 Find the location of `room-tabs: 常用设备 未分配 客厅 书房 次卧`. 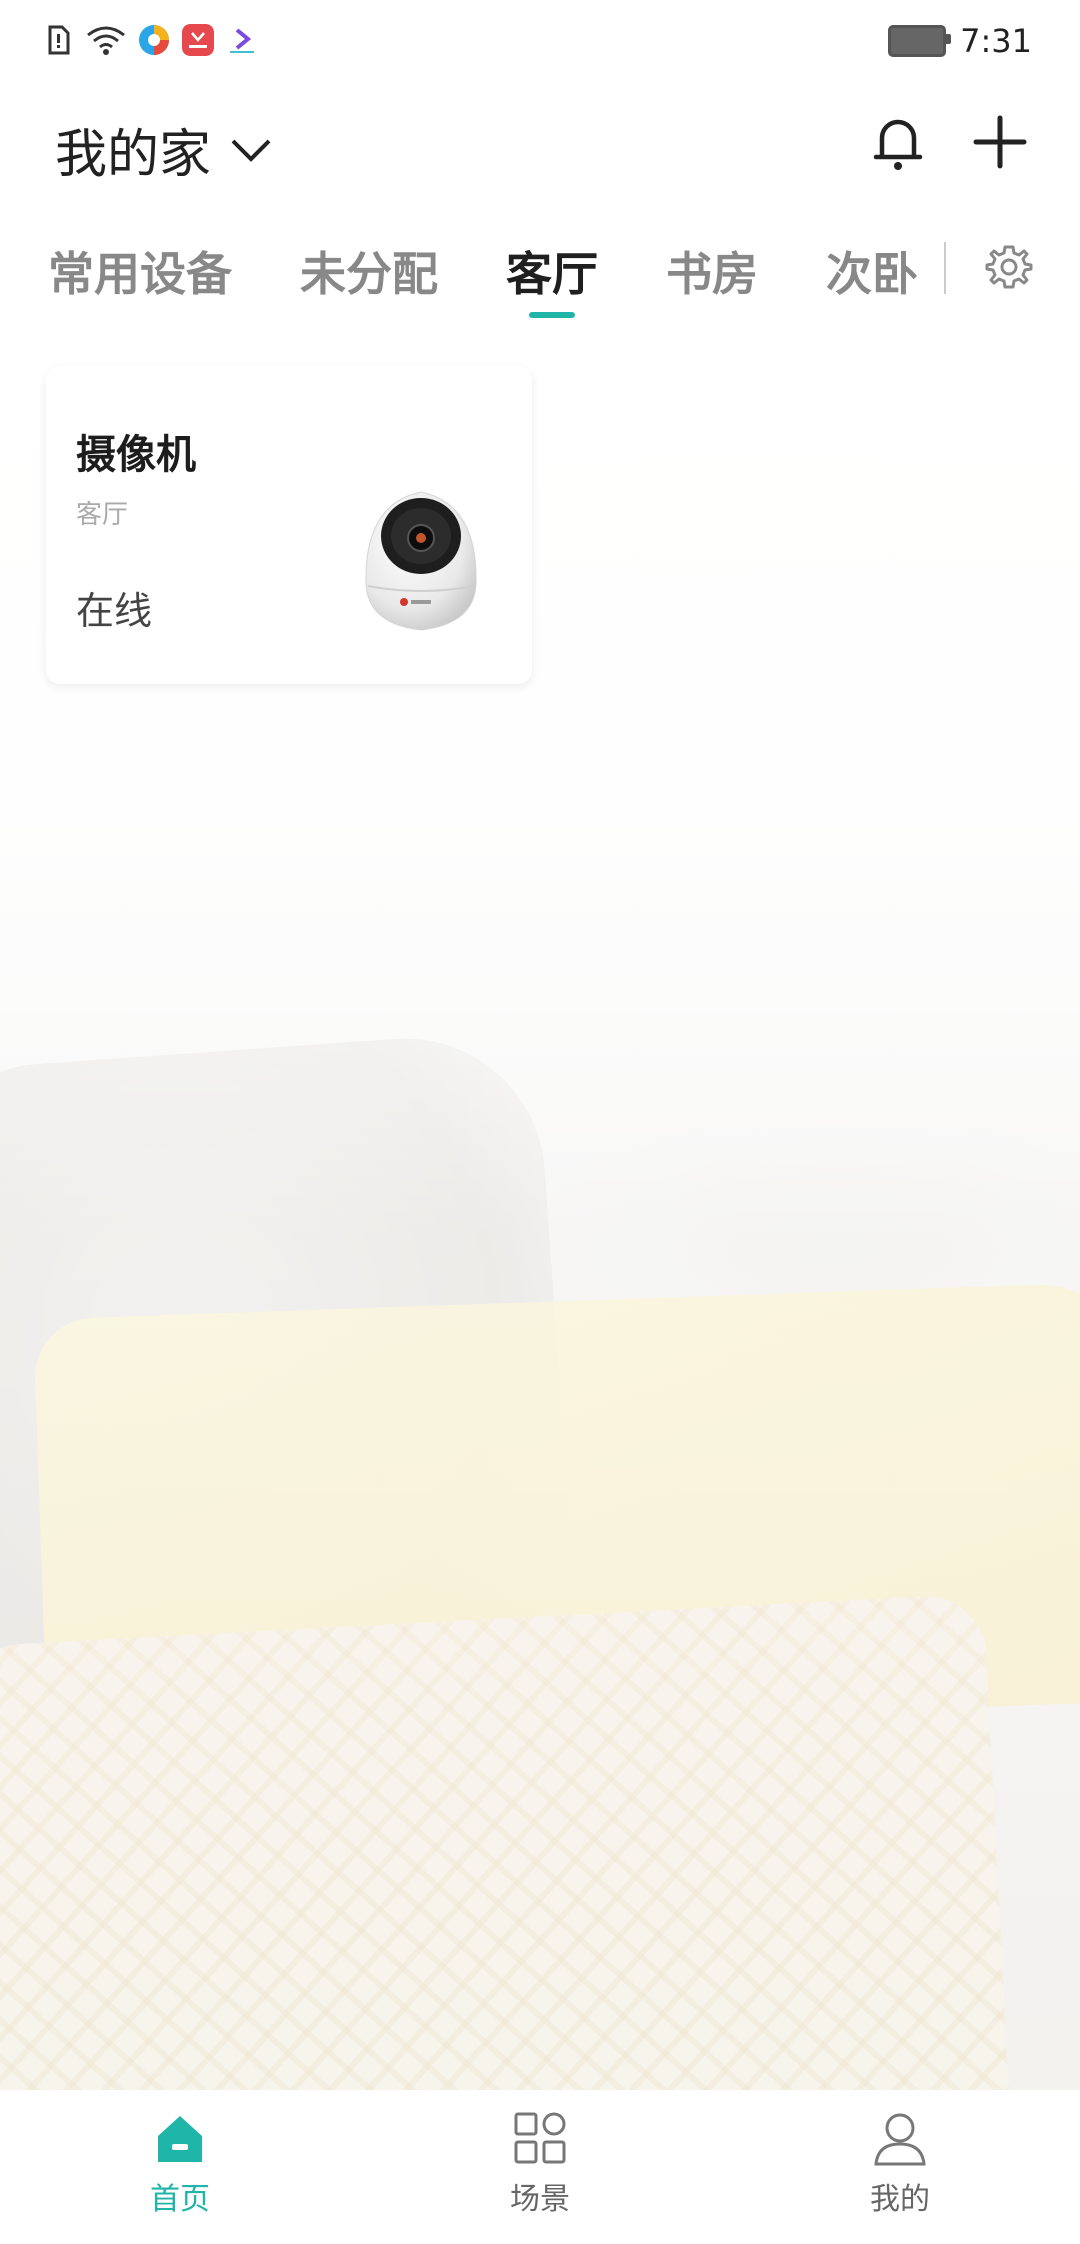

room-tabs: 常用设备 未分配 客厅 书房 次卧 is located at coordinates (540, 275).